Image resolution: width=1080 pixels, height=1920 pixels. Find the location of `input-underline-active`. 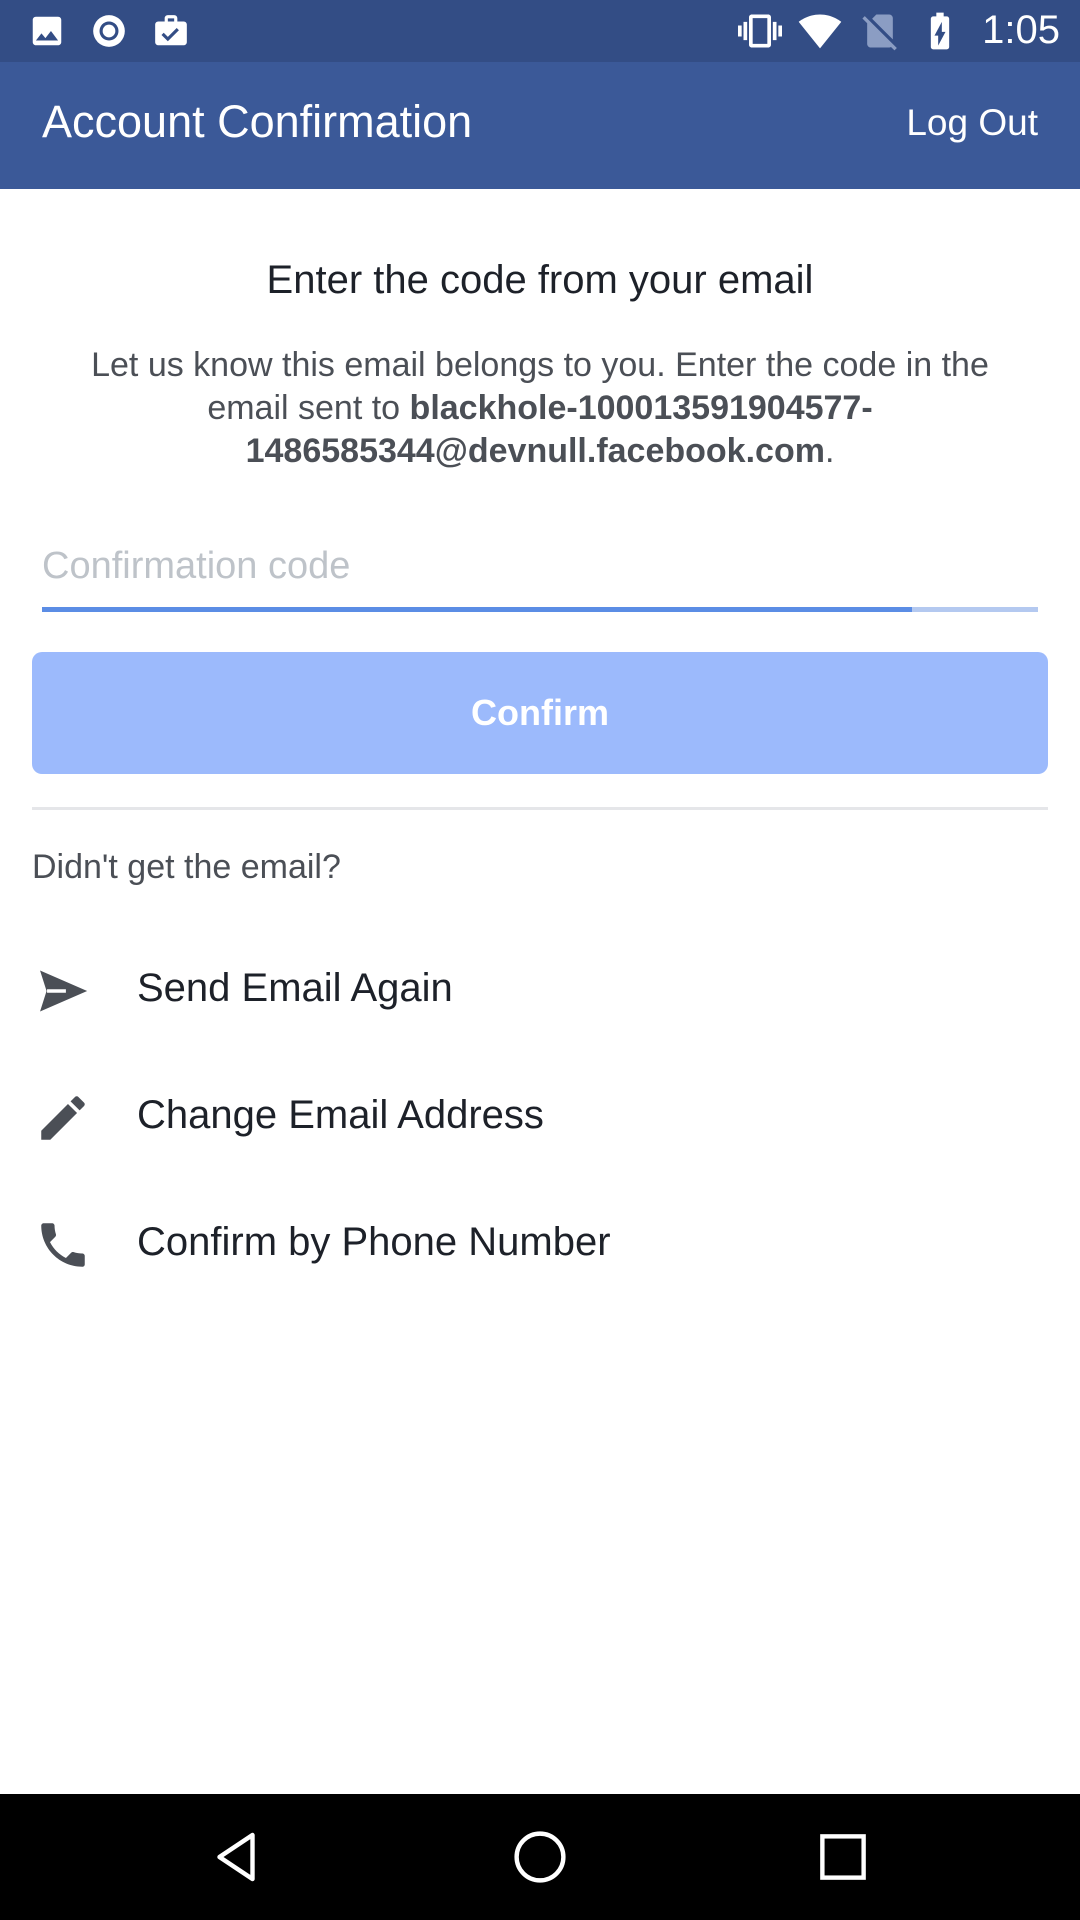

input-underline-active is located at coordinates (477, 609).